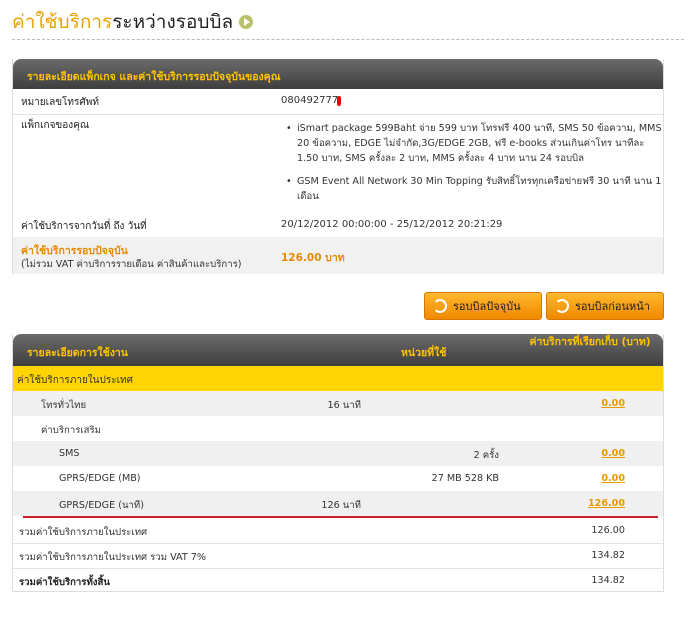  What do you see at coordinates (348, 39) in the screenshot?
I see `title-divider` at bounding box center [348, 39].